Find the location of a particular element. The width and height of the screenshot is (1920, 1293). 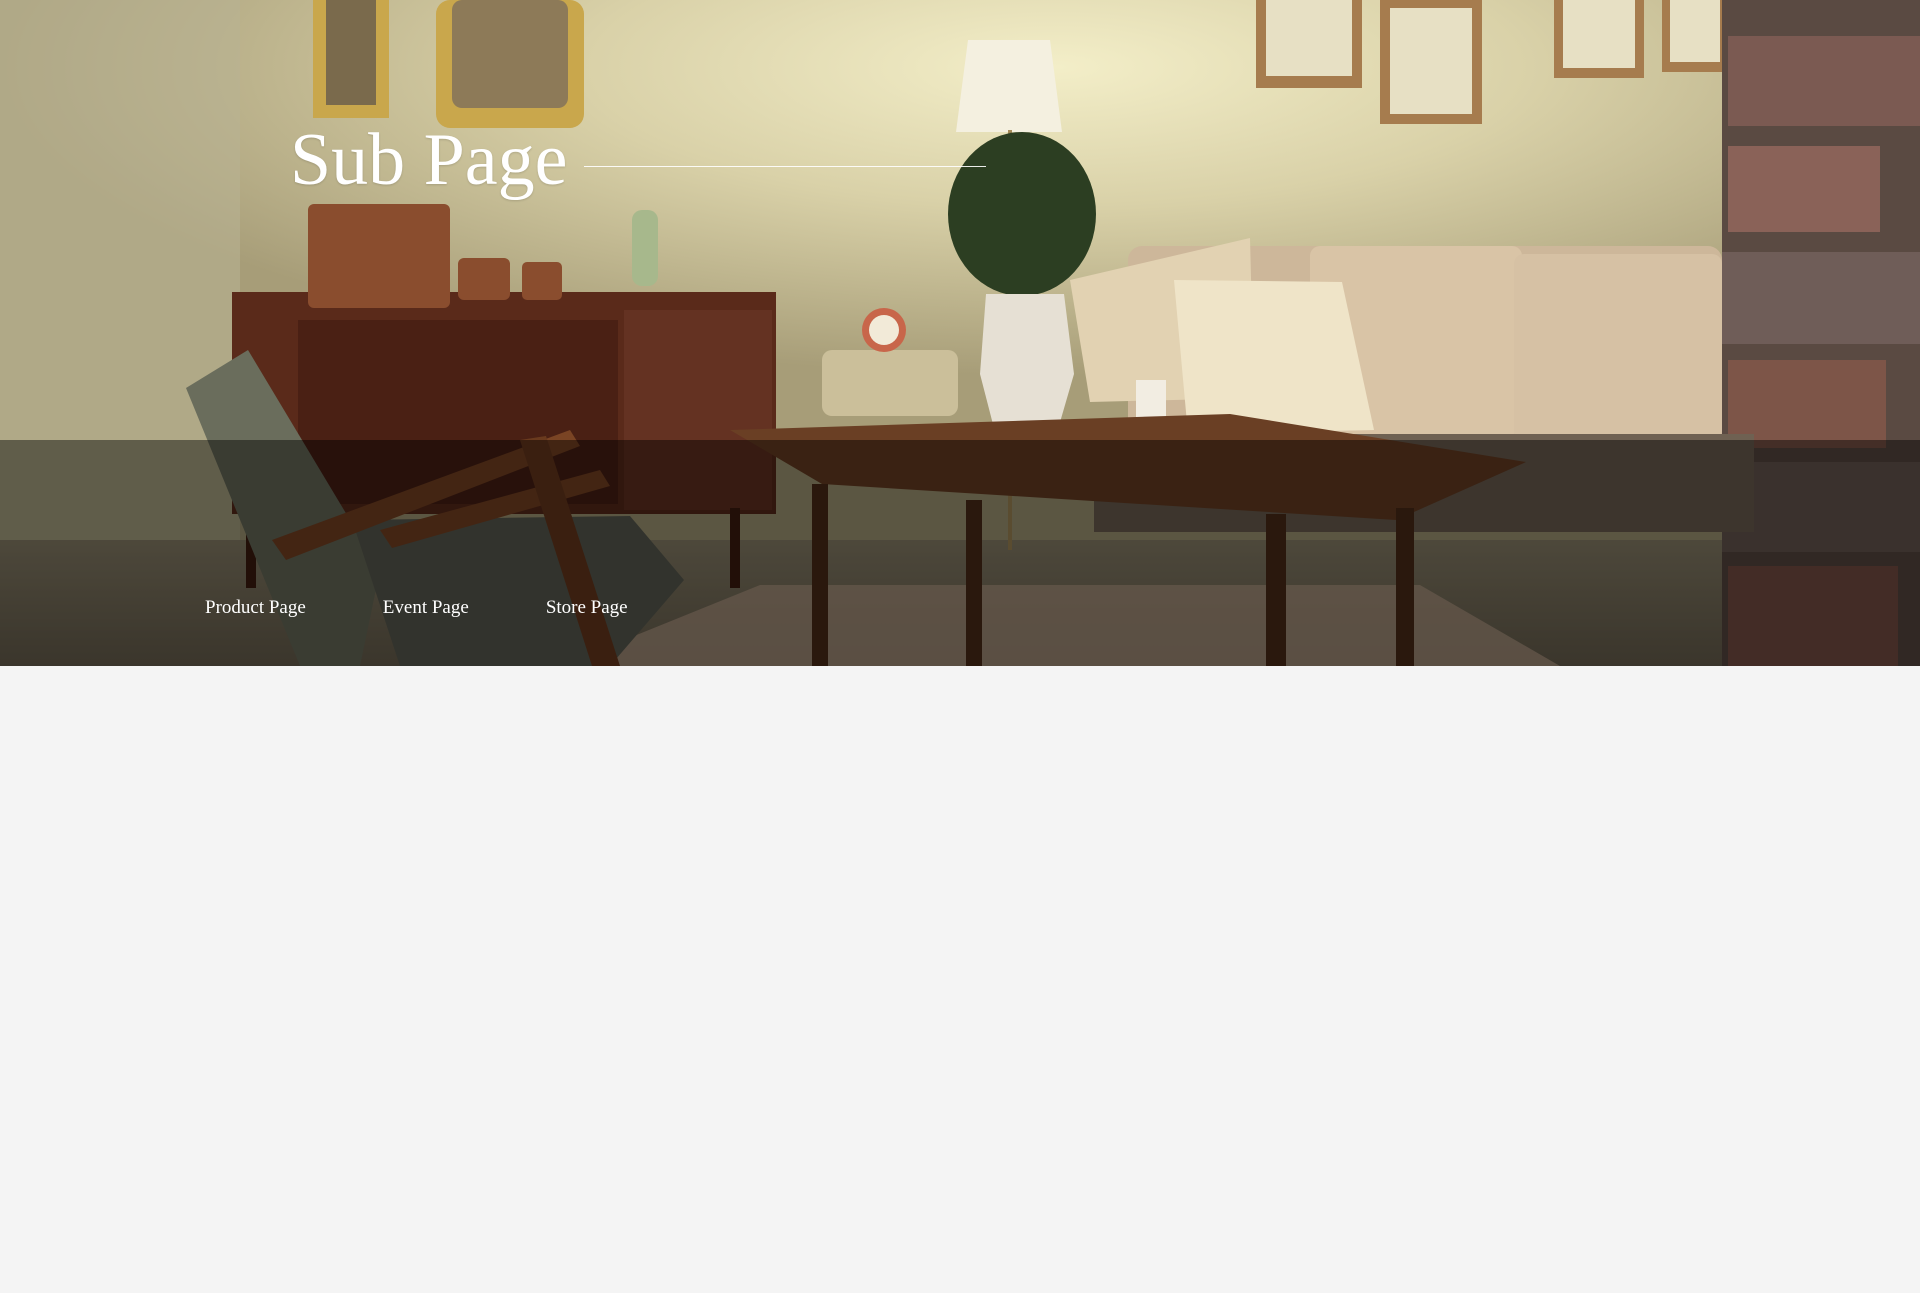

nav-item-product-page: Product Page is located at coordinates (255, 608).